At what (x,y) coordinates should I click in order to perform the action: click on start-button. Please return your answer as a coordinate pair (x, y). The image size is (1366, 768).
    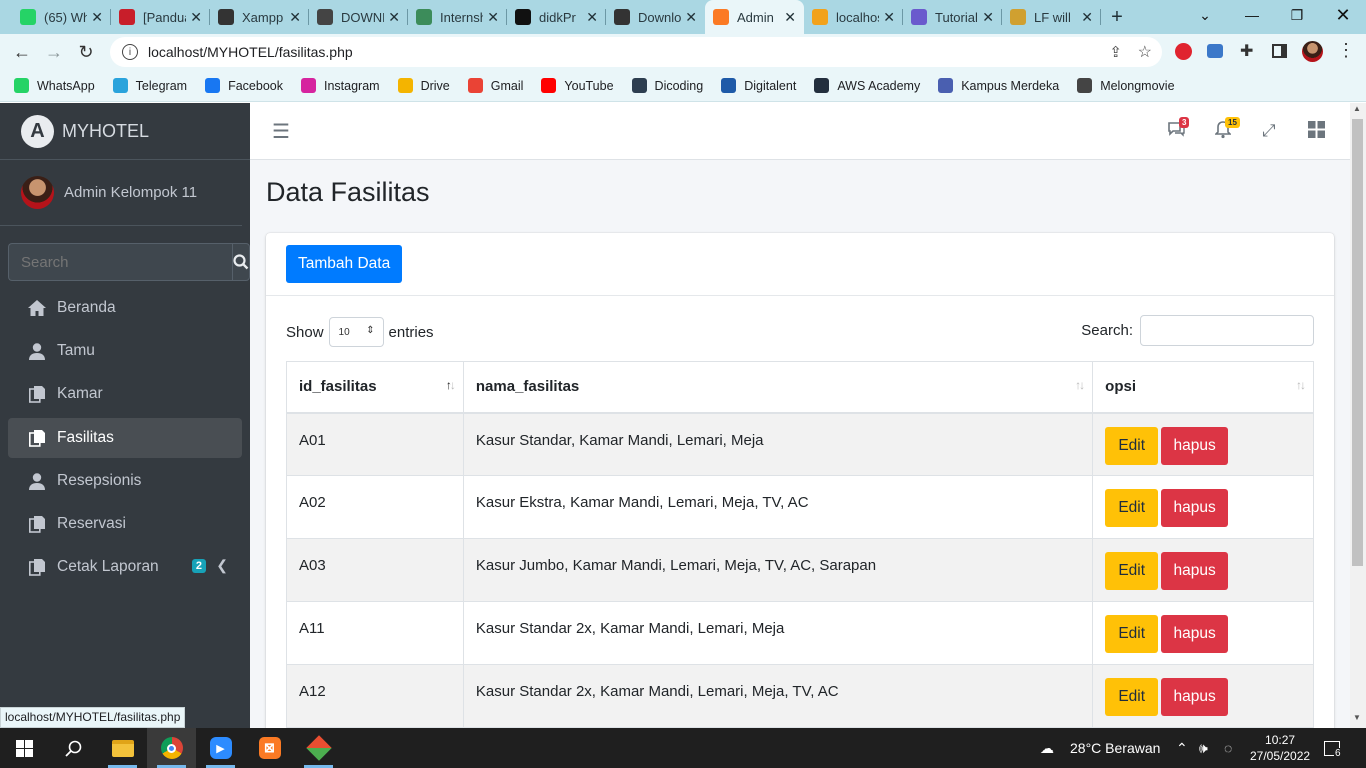
    Looking at the image, I should click on (24, 748).